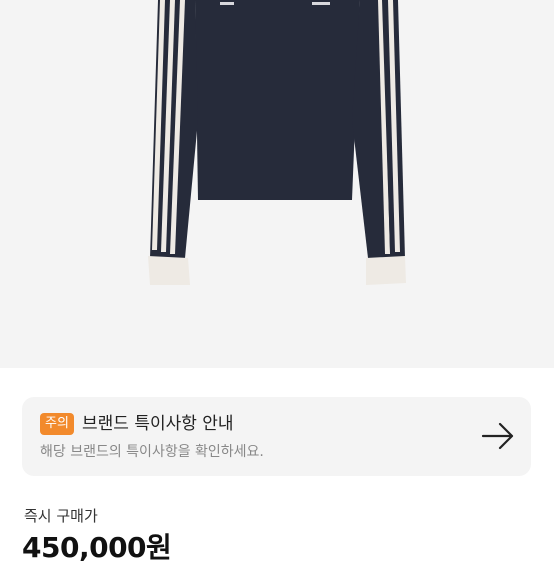 Image resolution: width=554 pixels, height=566 pixels. What do you see at coordinates (276, 436) in the screenshot?
I see `brand-notice-card: 주의 브랜드 특이사항 안내 해당 브랜드의 특이사항을 확인하세요.` at bounding box center [276, 436].